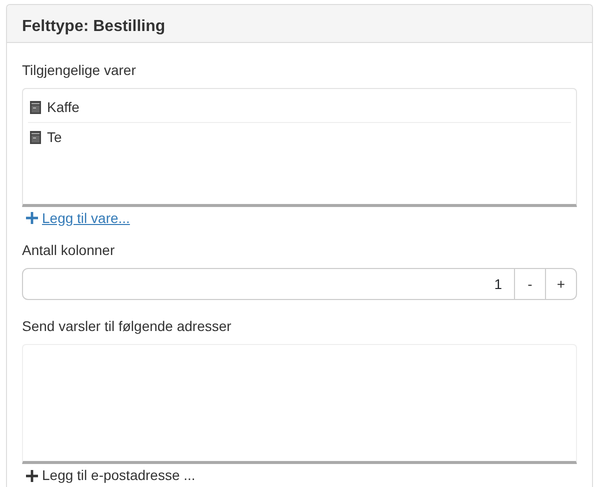  What do you see at coordinates (68, 250) in the screenshot?
I see `field-label: Antall kolonner` at bounding box center [68, 250].